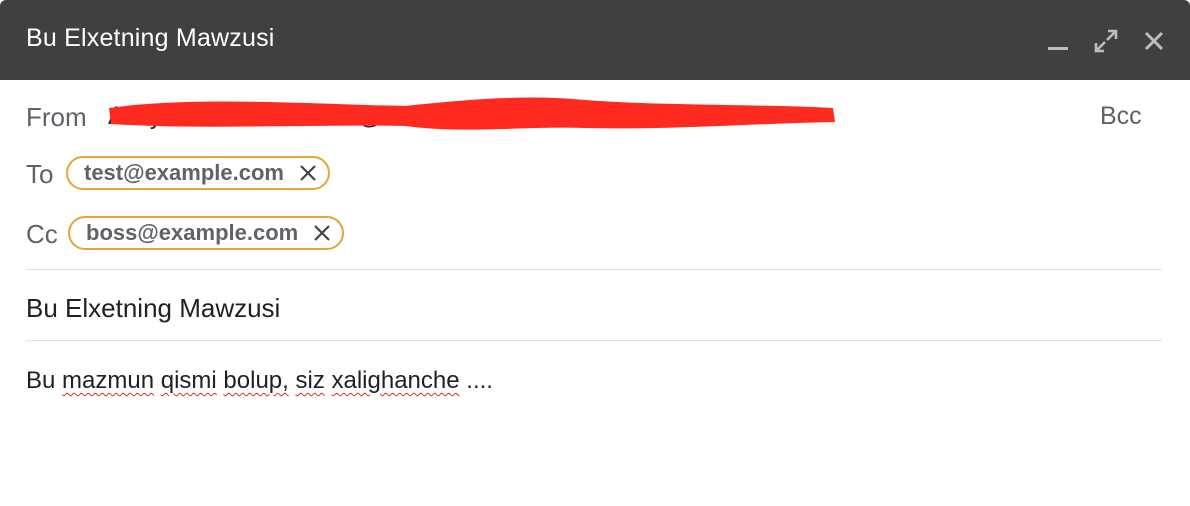 The height and width of the screenshot is (506, 1190). What do you see at coordinates (1058, 41) in the screenshot?
I see `minimize-button` at bounding box center [1058, 41].